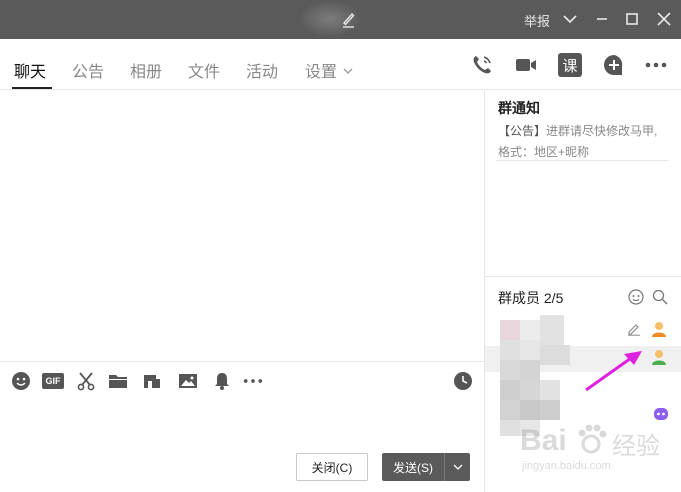  I want to click on send-button-label: 发送(S), so click(413, 467).